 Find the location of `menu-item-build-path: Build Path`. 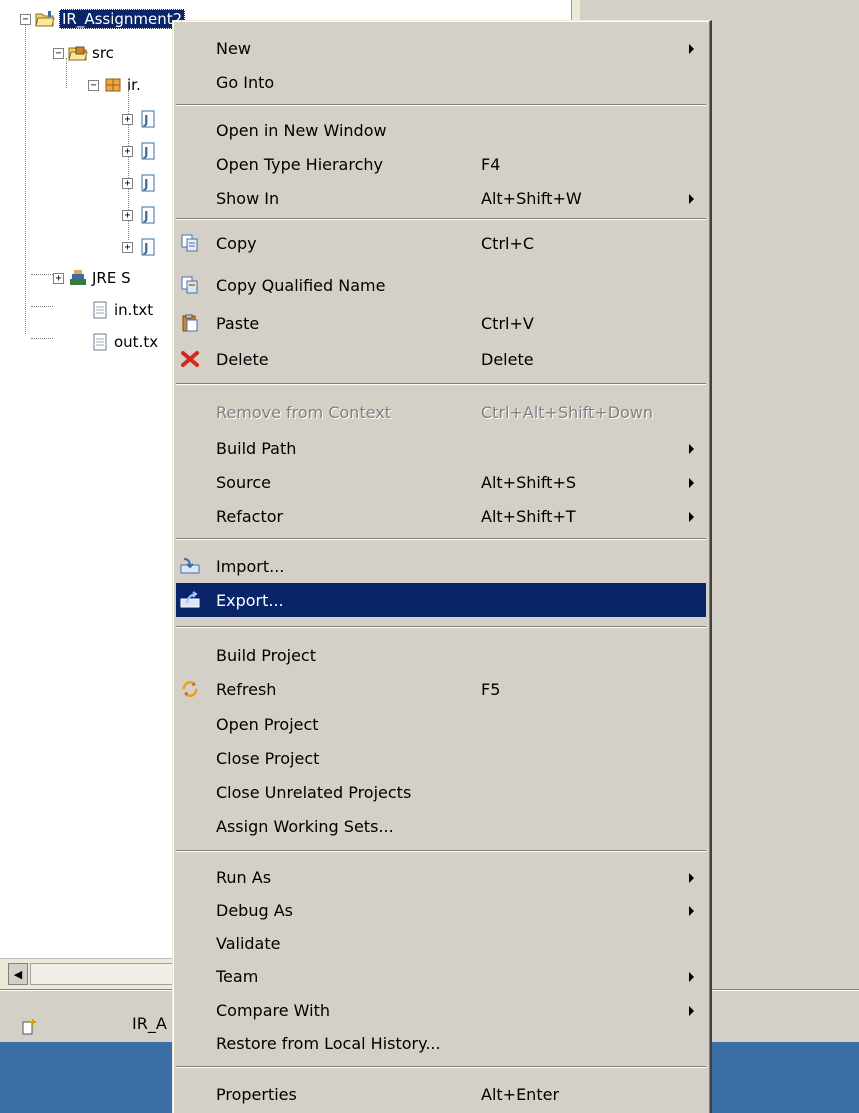

menu-item-build-path: Build Path is located at coordinates (441, 448).